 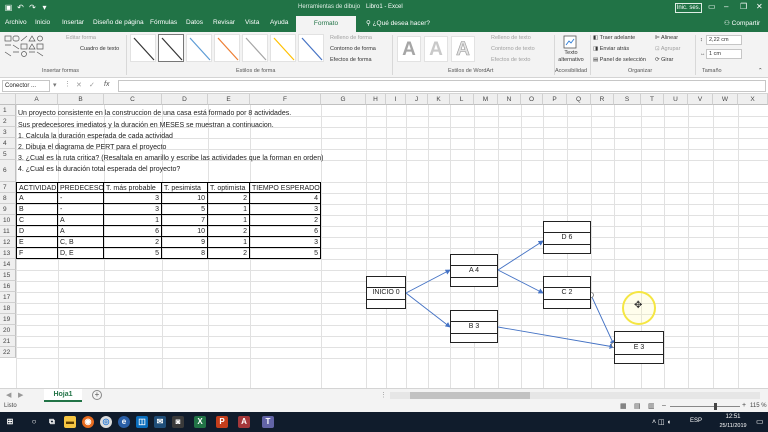 I want to click on arrow-inicio-a, so click(x=428, y=281).